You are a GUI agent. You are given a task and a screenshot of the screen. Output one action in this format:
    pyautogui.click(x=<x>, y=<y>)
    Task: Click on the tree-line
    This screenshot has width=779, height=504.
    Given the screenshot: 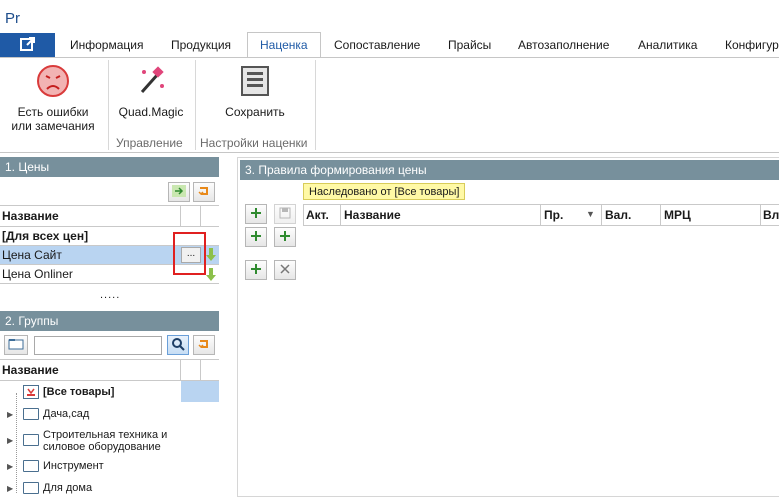 What is the action you would take?
    pyautogui.click(x=16, y=443)
    